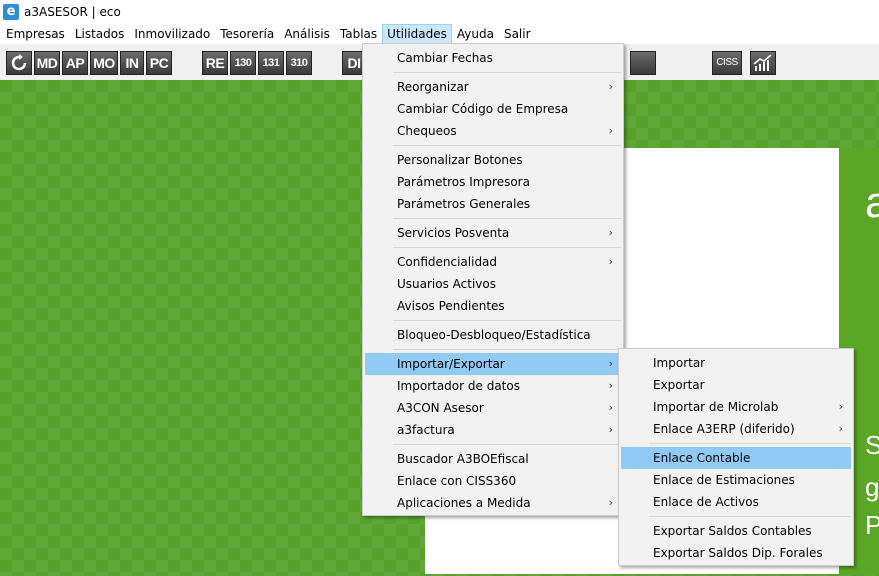  Describe the element at coordinates (493, 335) in the screenshot. I see `menuitem-bloqueo-desbloqueo: Bloqueo-Desbloqueo/Estadística` at that location.